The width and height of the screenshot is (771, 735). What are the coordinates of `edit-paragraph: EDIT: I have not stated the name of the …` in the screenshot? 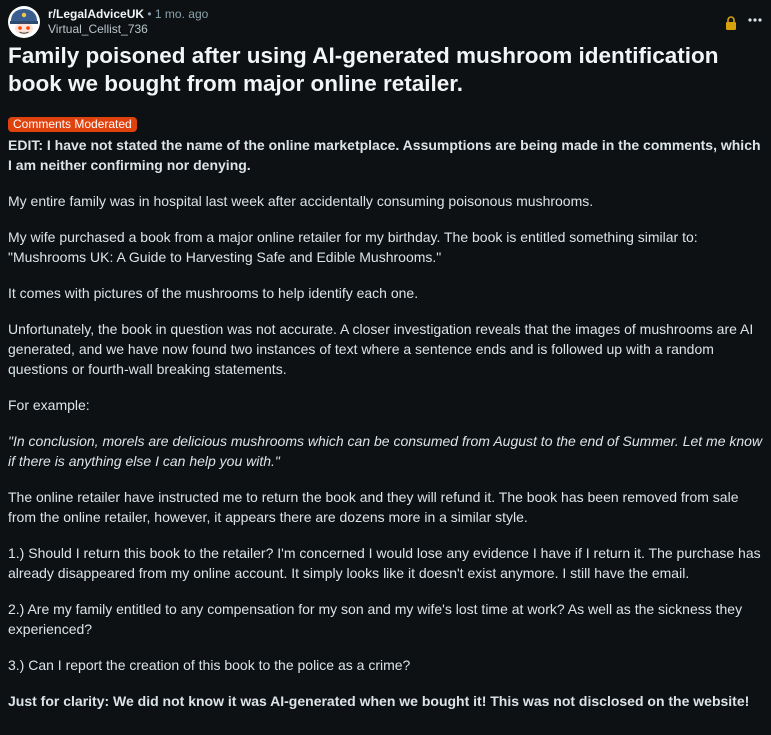 It's located at (384, 155).